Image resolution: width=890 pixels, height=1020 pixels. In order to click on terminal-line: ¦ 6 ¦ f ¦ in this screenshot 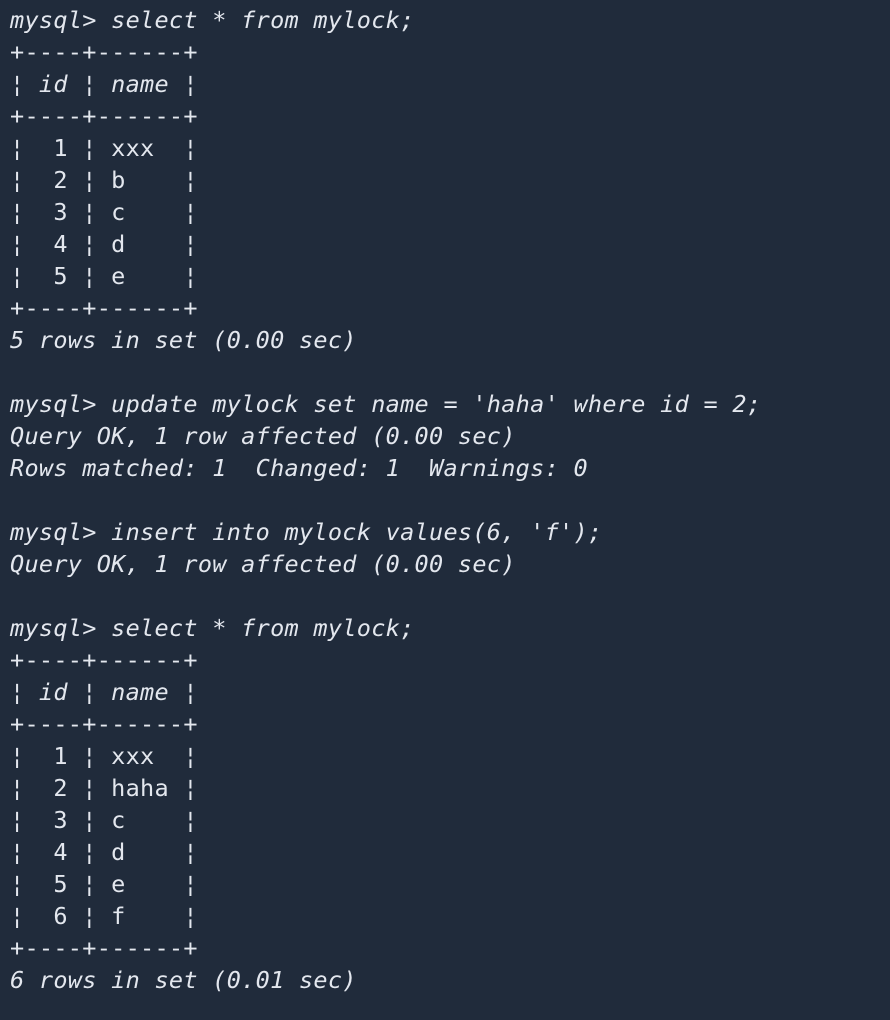, I will do `click(104, 916)`.